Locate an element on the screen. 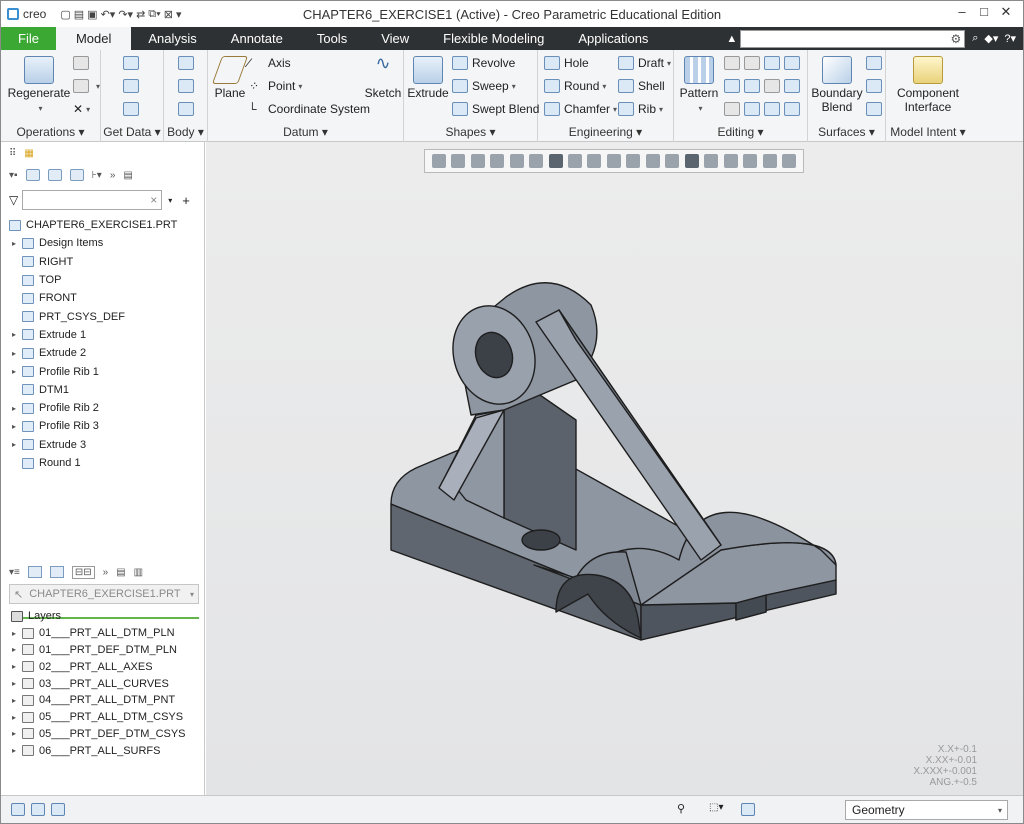 Image resolution: width=1024 pixels, height=824 pixels. window-switch-icon: ⧉▾ is located at coordinates (154, 14).